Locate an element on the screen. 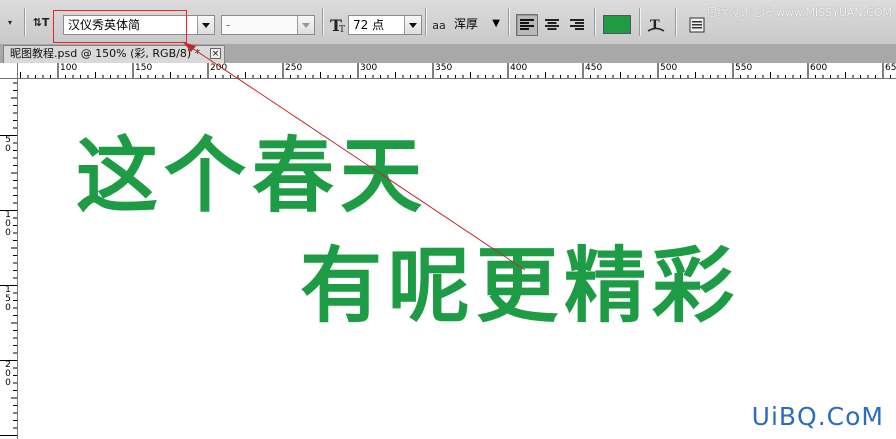 The image size is (896, 439). font-size-icon: TT is located at coordinates (338, 25).